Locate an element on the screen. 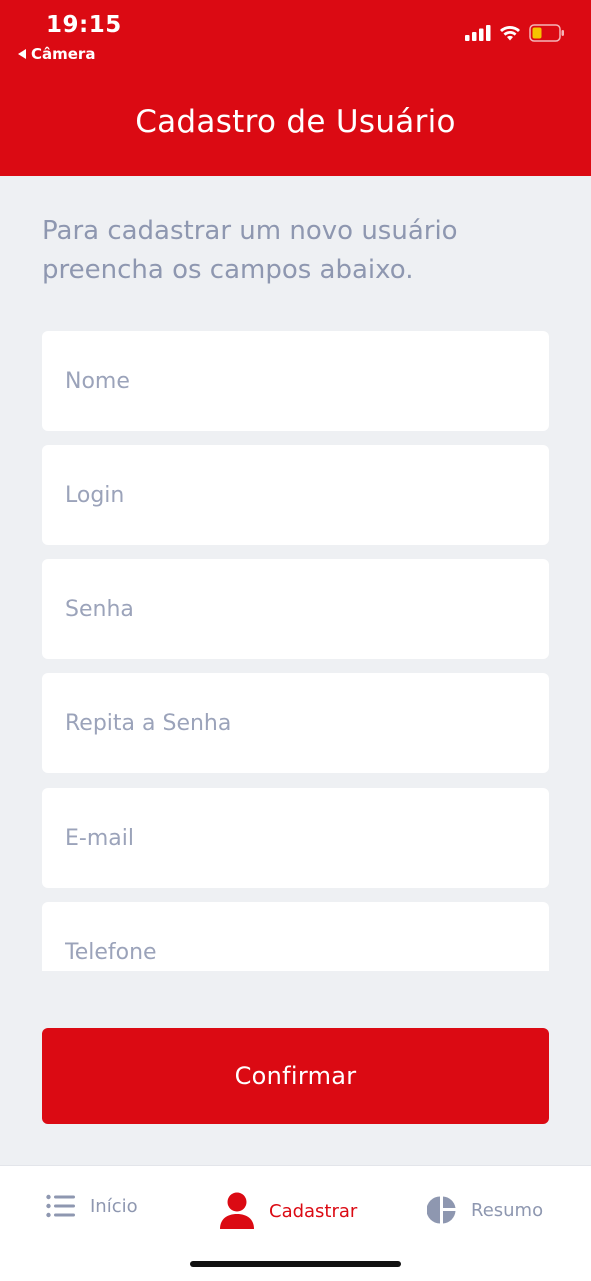 The image size is (591, 1281). email-input is located at coordinates (307, 838).